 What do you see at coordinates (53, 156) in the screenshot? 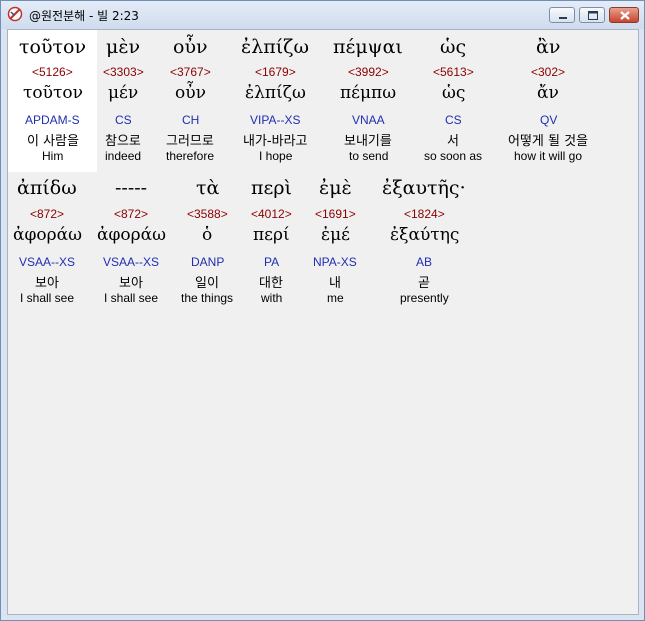
I see `english-gloss: Him` at bounding box center [53, 156].